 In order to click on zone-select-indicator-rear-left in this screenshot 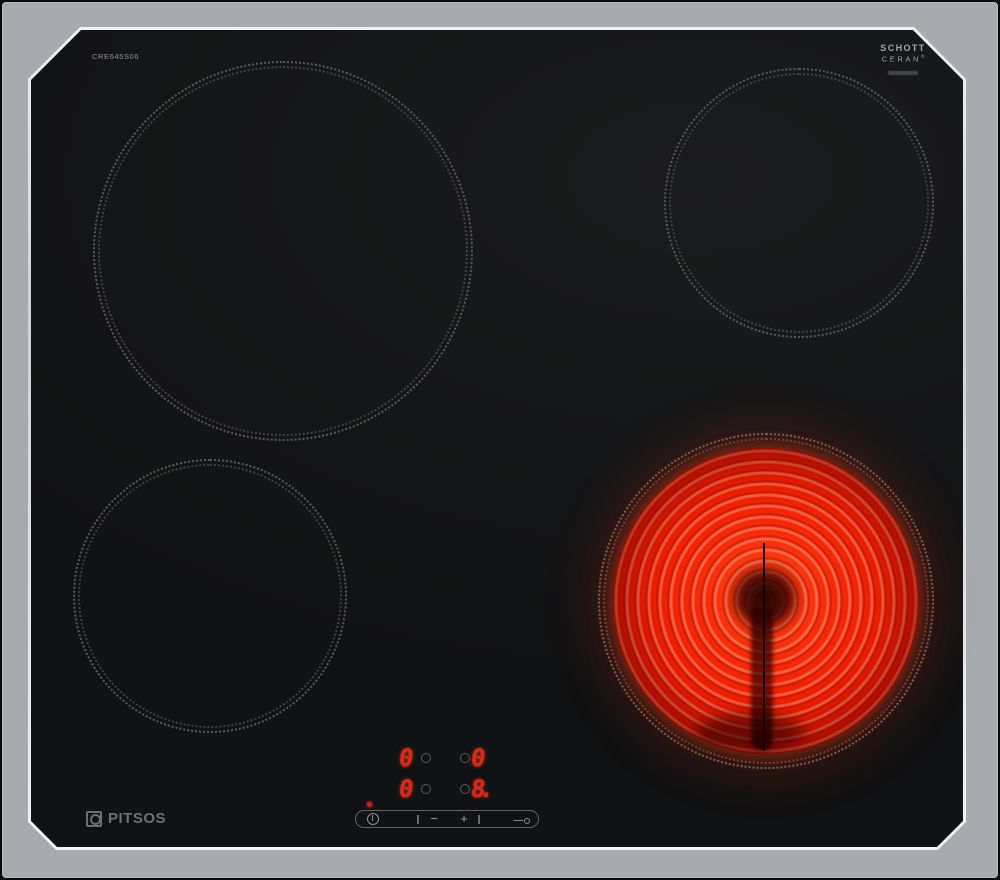, I will do `click(426, 758)`.